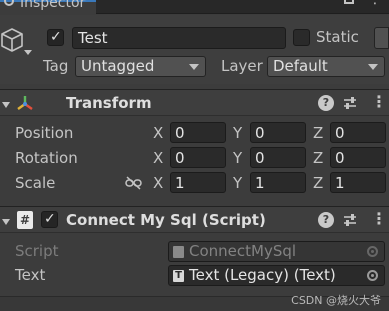 The width and height of the screenshot is (389, 311). Describe the element at coordinates (198, 157) in the screenshot. I see `rotation-x-field: 0` at that location.